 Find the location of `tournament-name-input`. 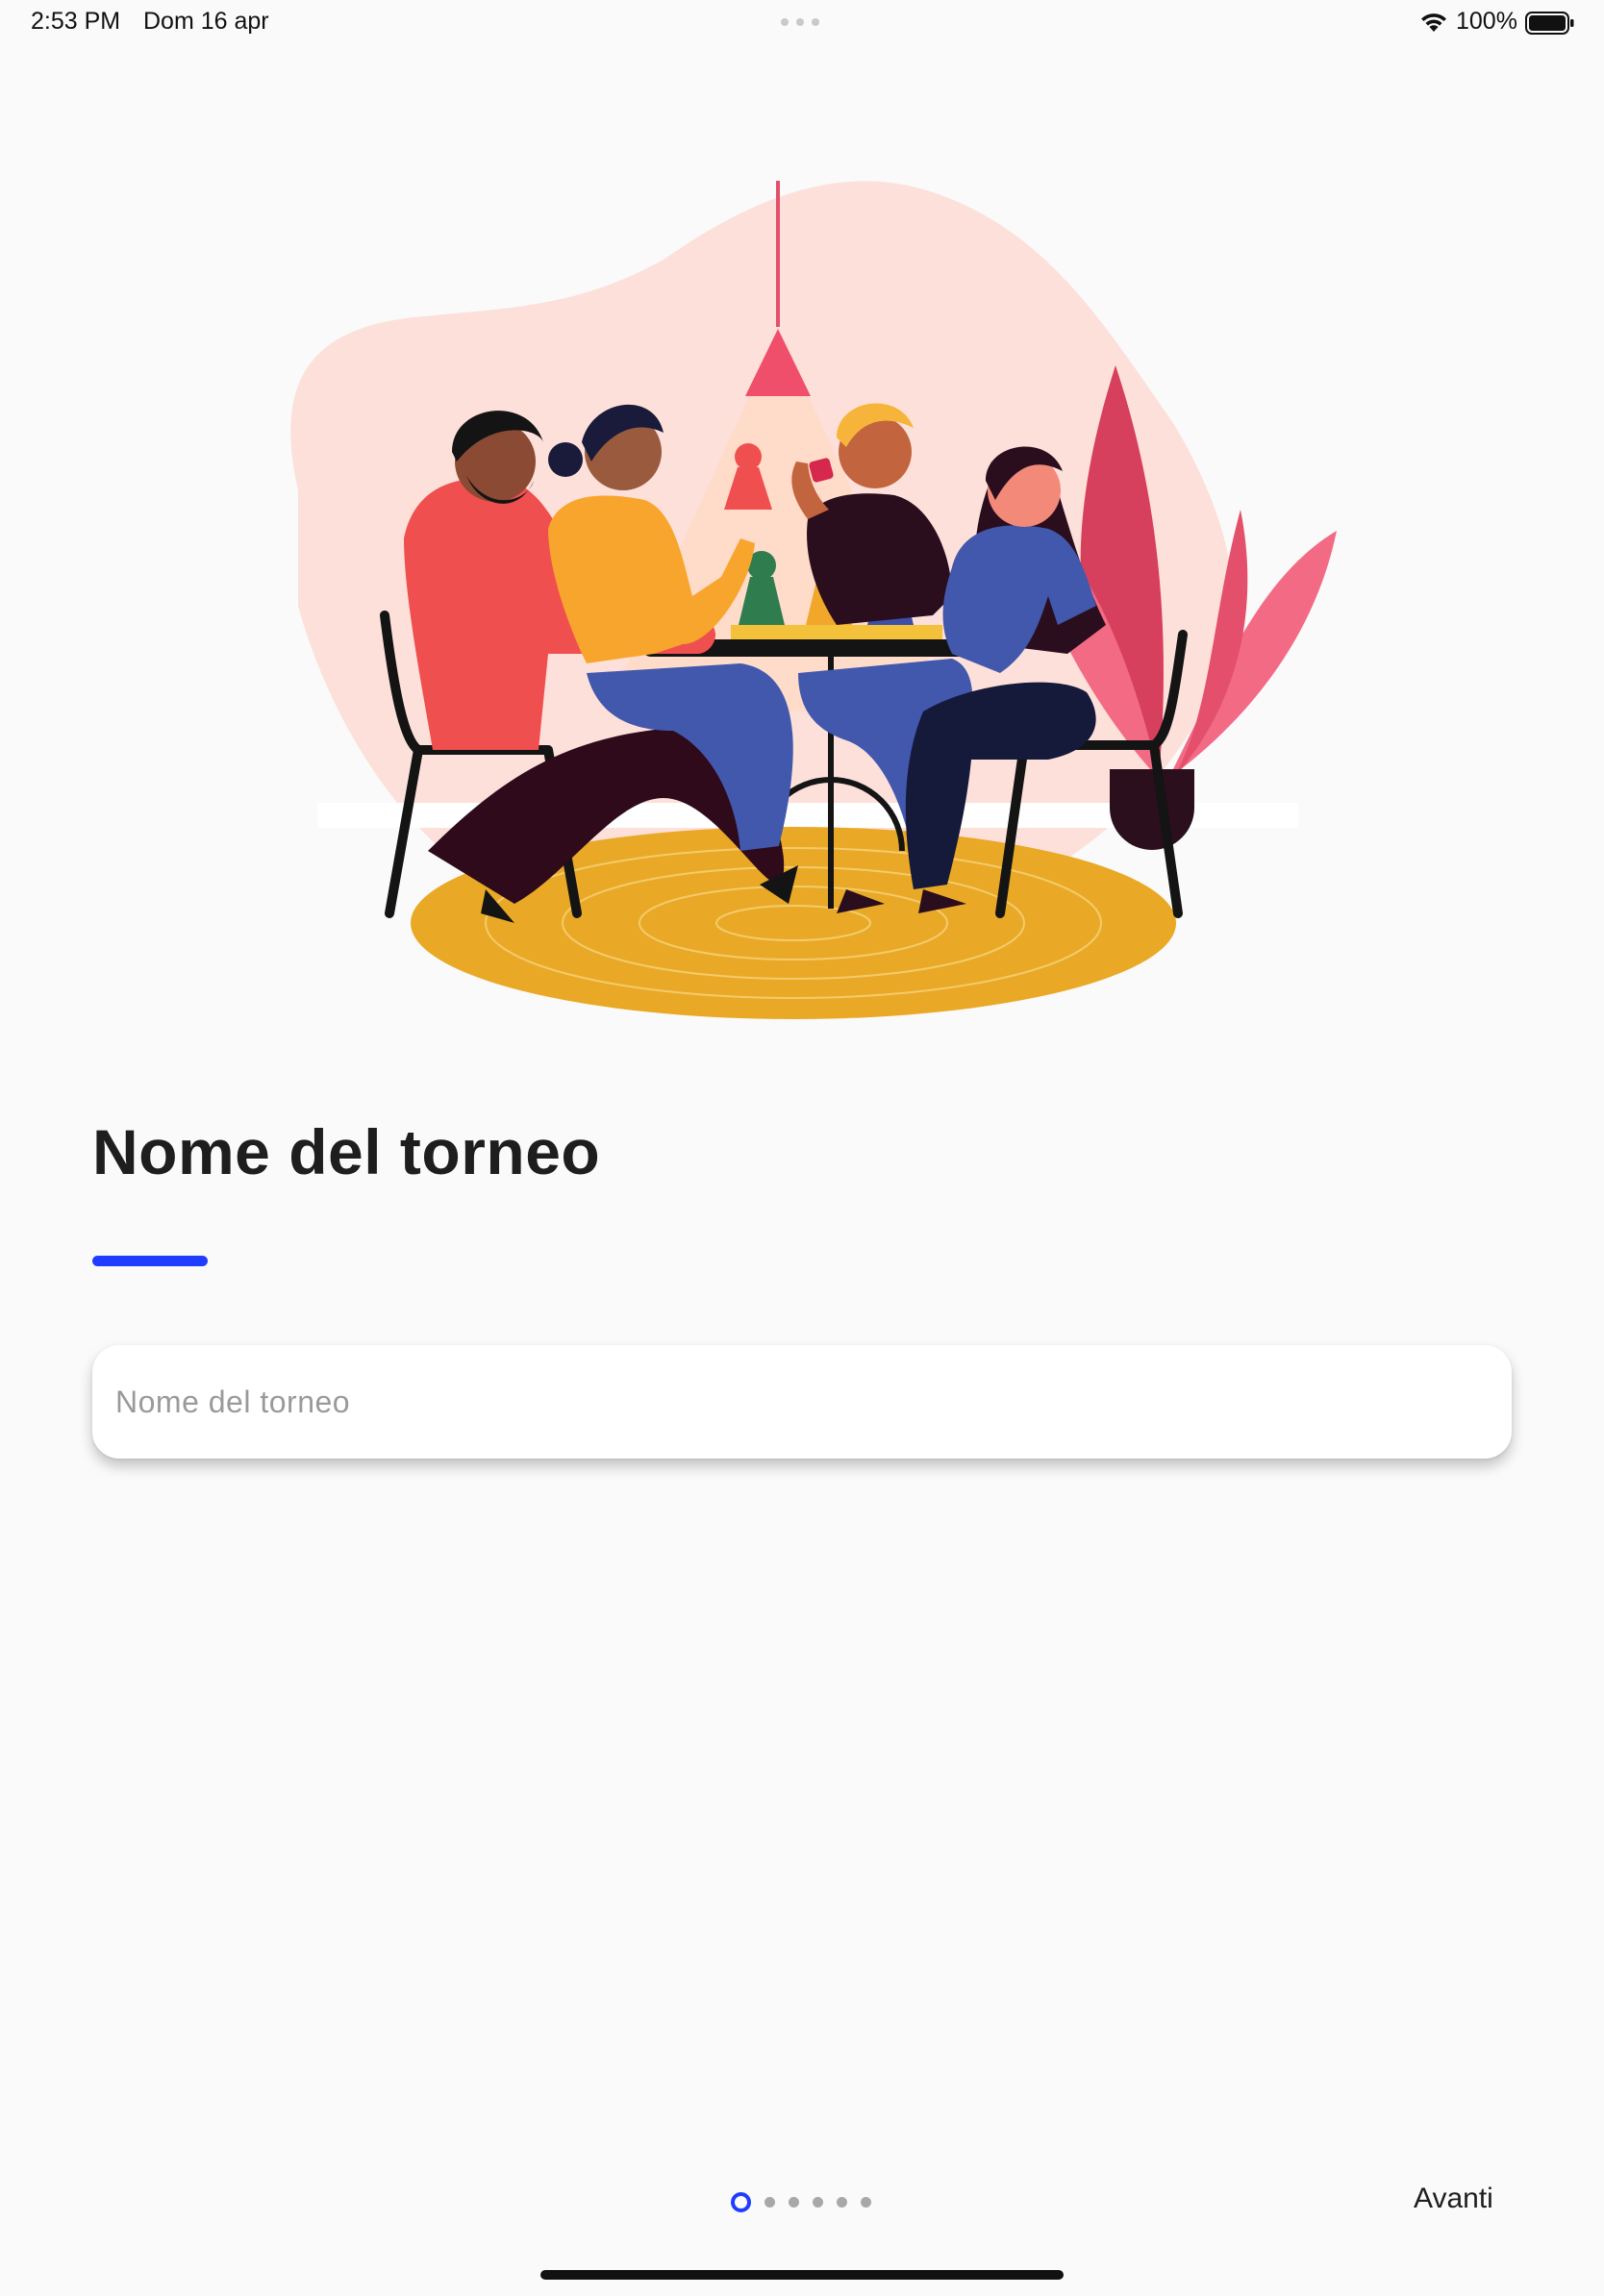

tournament-name-input is located at coordinates (802, 1402).